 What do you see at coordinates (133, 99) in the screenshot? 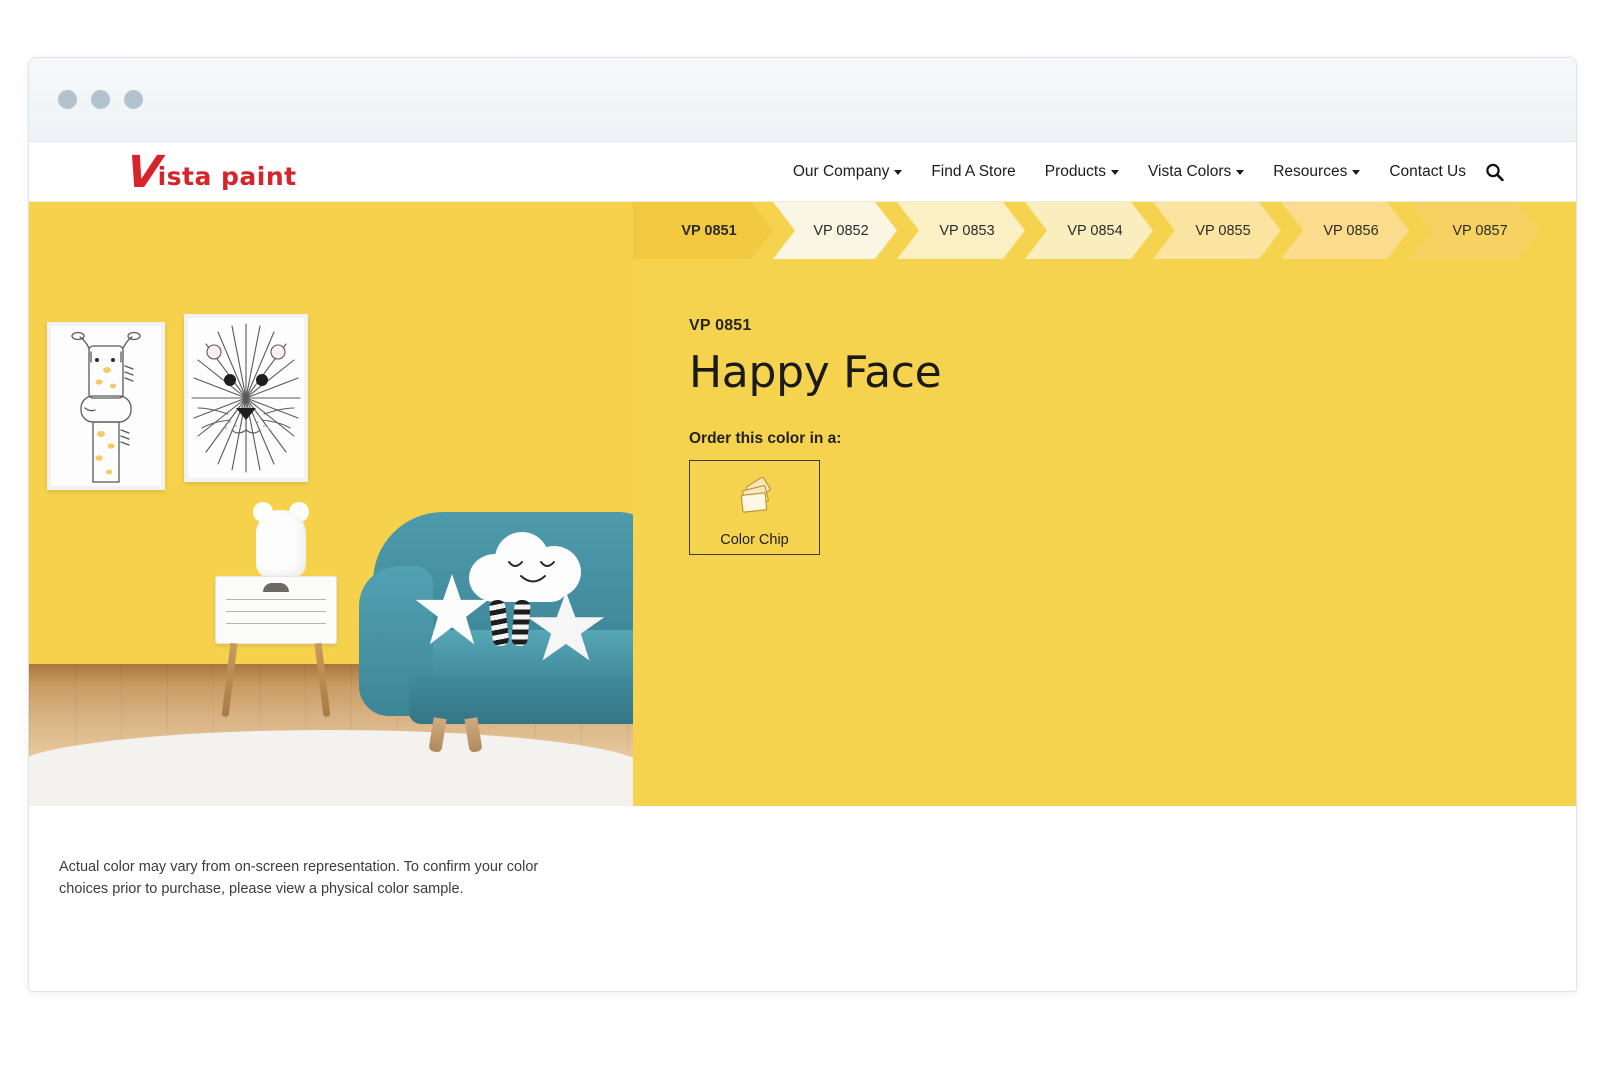
I see `maximize-dot` at bounding box center [133, 99].